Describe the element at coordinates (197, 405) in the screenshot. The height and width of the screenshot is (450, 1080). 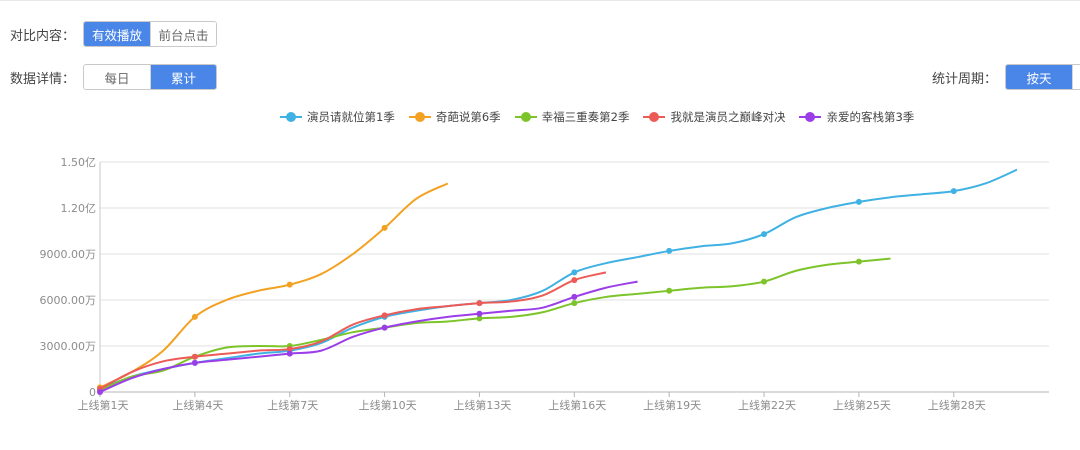
I see `x-tick-label: 上线第4天` at that location.